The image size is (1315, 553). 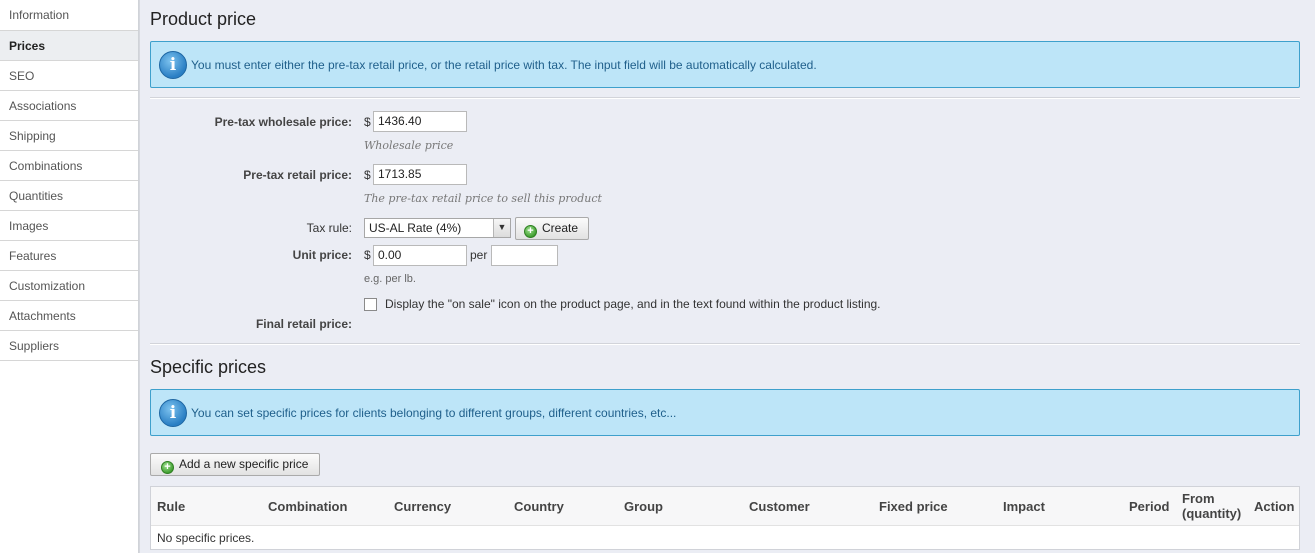 I want to click on sidebar-item-shipping: Shipping, so click(x=69, y=136).